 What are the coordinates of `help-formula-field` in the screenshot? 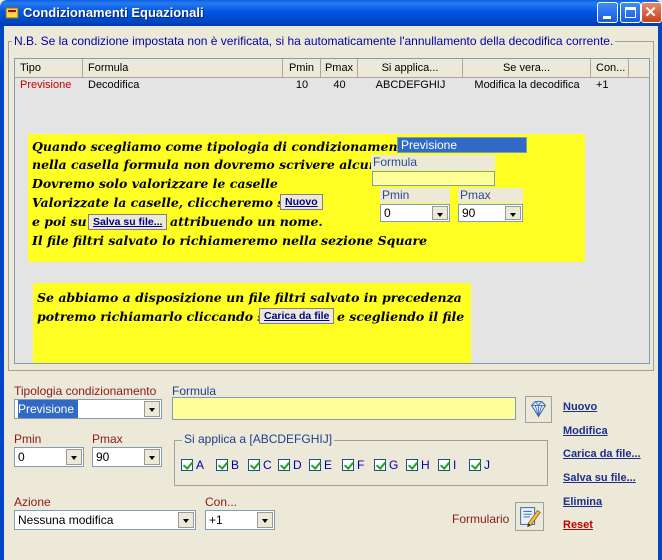 It's located at (433, 178).